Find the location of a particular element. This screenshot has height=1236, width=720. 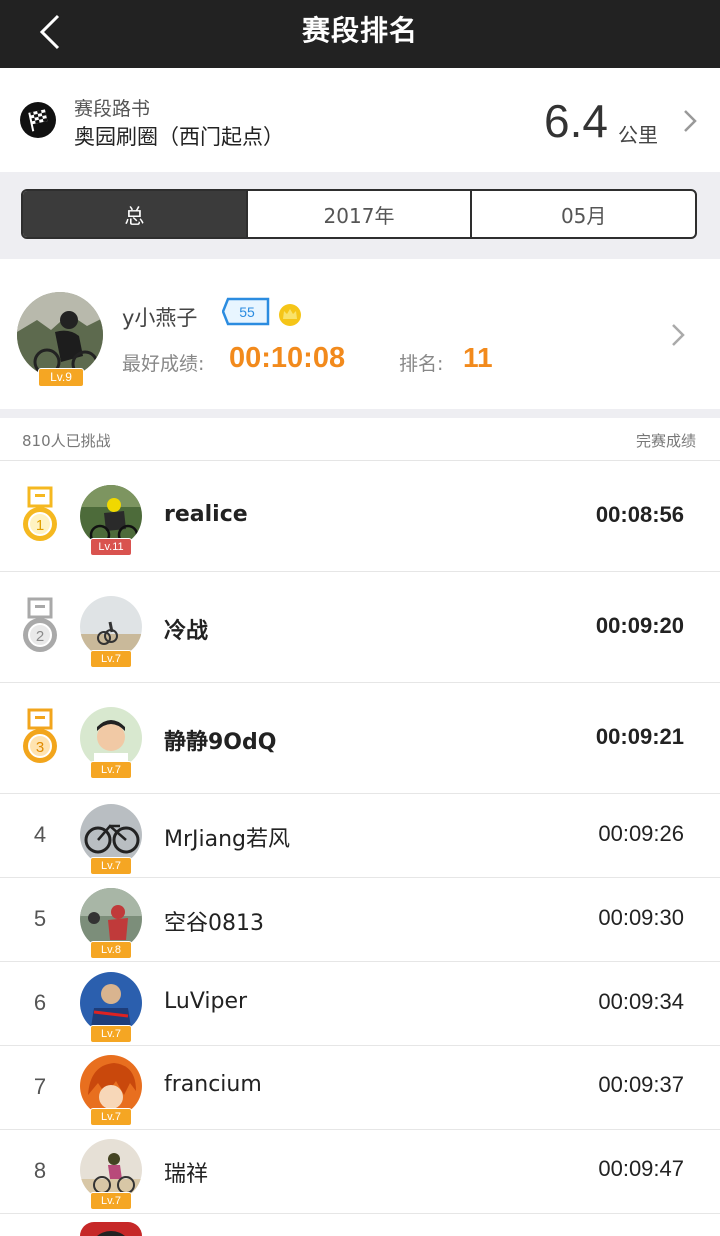

challenger-count: 810人已挑战 is located at coordinates (66, 441).